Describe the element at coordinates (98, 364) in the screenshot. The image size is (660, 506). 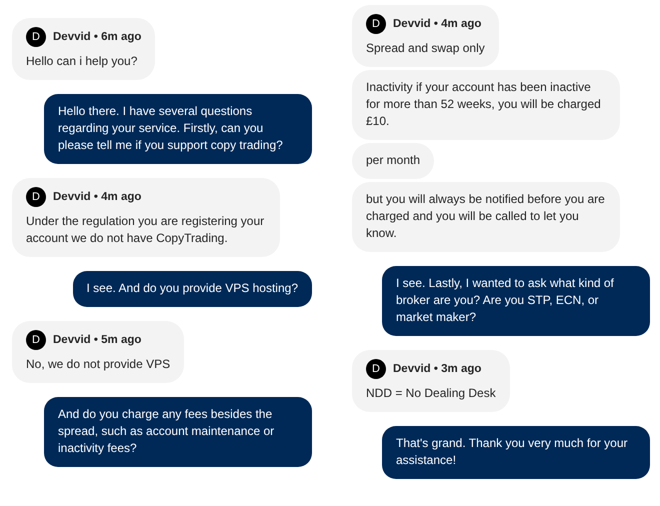
I see `message-text: No, we do not provide VPS` at that location.